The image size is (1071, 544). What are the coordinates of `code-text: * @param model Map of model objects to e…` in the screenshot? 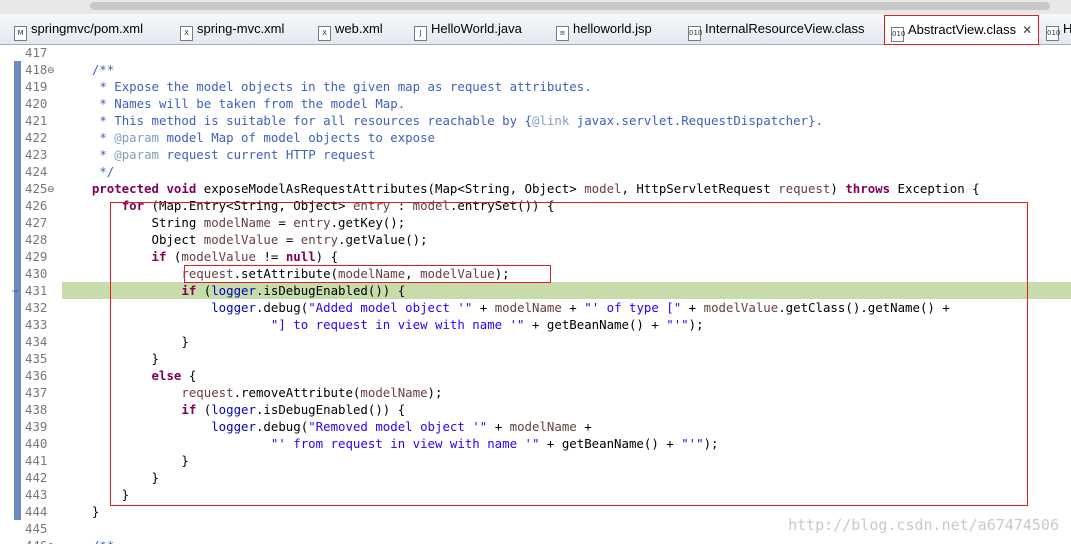 It's located at (248, 137).